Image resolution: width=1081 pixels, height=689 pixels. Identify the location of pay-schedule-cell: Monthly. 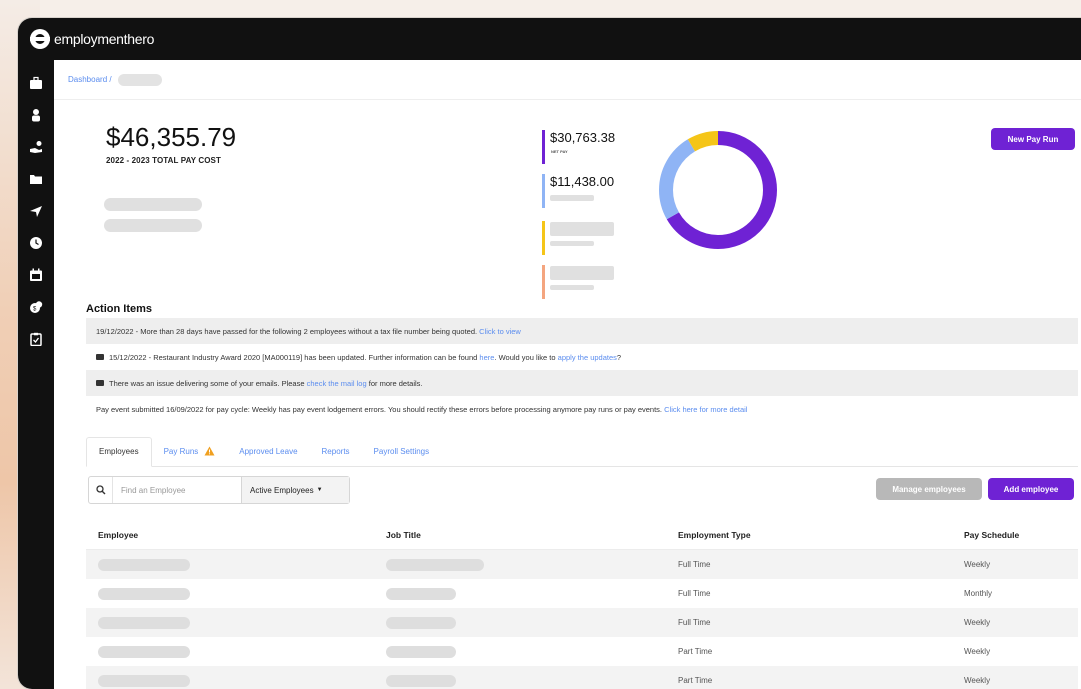
(978, 593).